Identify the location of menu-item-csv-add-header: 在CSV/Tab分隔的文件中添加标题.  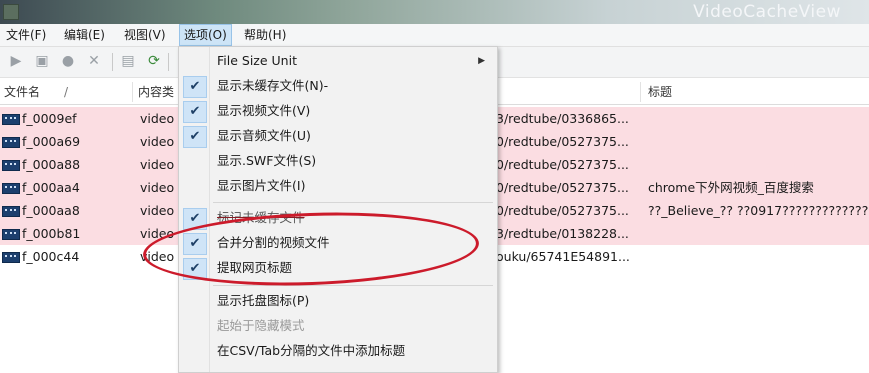
(338, 351).